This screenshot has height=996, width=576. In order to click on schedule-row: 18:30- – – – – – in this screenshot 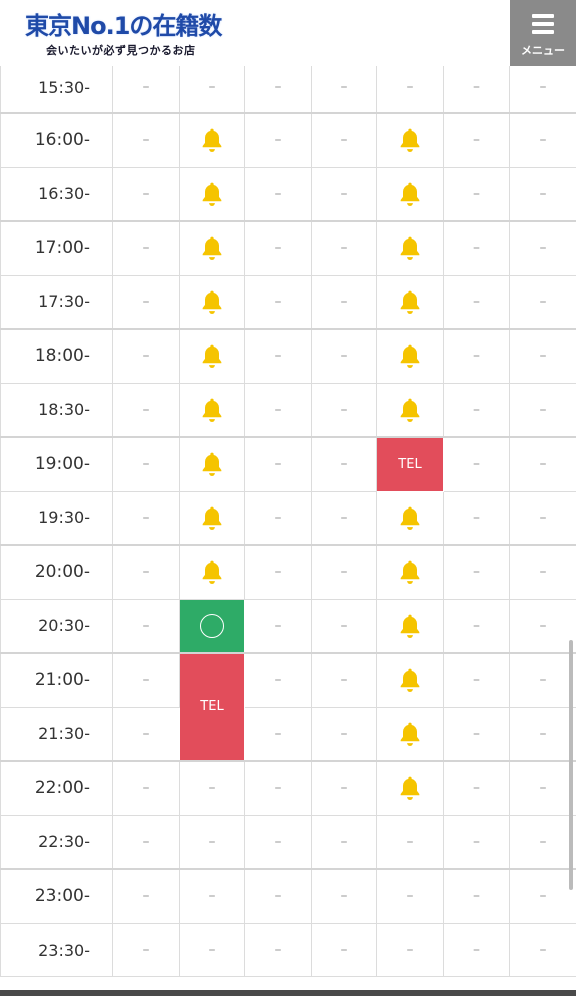, I will do `click(288, 410)`.